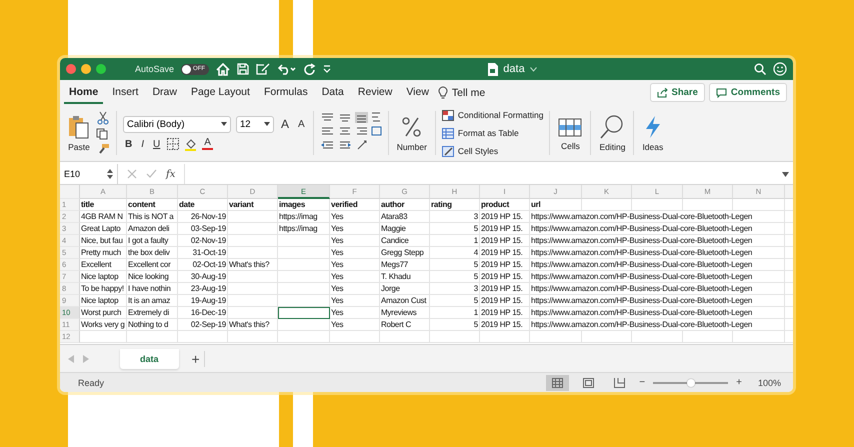  Describe the element at coordinates (620, 383) in the screenshot. I see `page-break-icon` at that location.